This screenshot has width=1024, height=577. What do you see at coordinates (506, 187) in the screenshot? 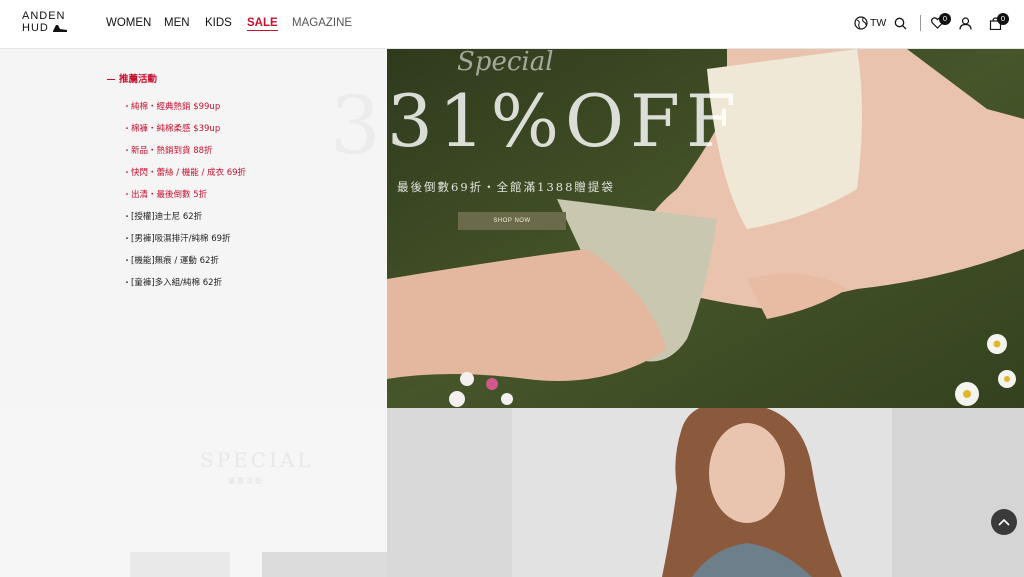
I see `hero-subline: 最後倒數69折・全館滿1388贈提袋` at bounding box center [506, 187].